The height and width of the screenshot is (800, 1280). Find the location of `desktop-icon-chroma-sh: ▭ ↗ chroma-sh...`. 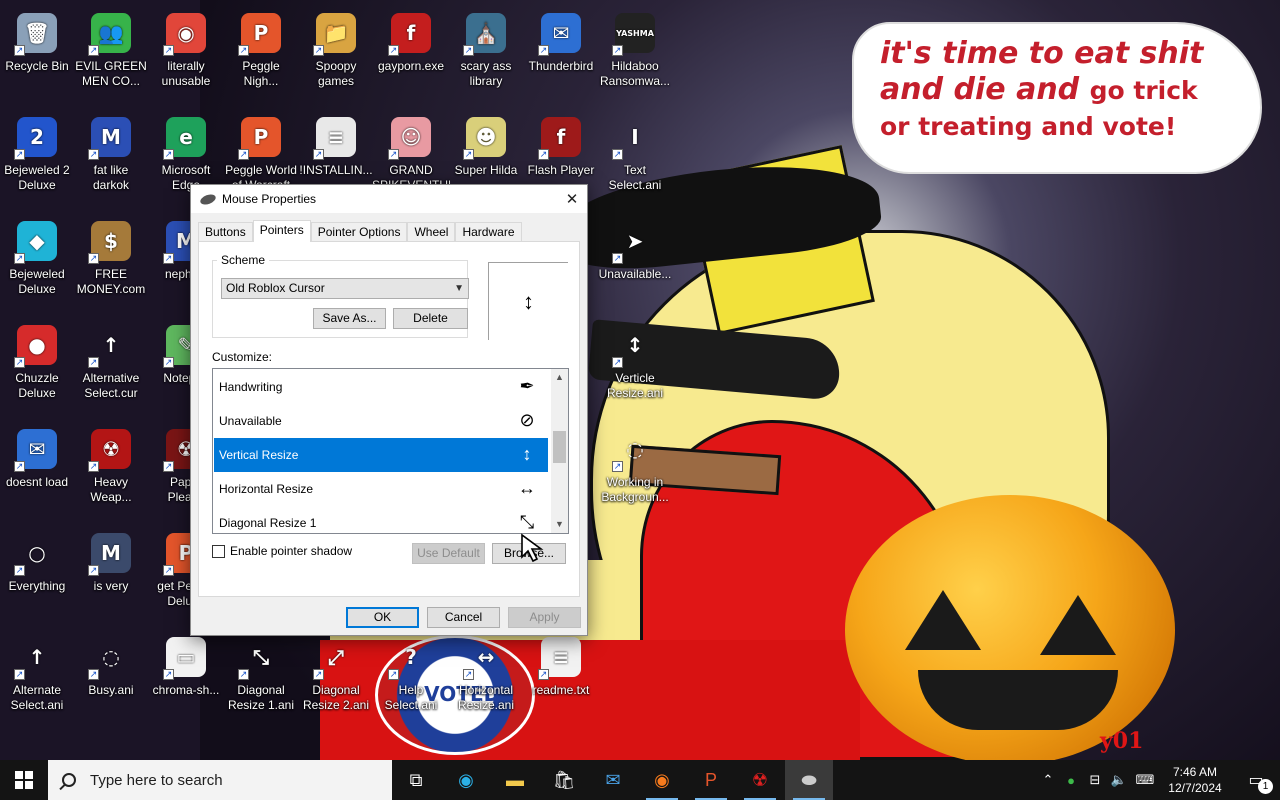

desktop-icon-chroma-sh: ▭ ↗ chroma-sh... is located at coordinates (186, 663).